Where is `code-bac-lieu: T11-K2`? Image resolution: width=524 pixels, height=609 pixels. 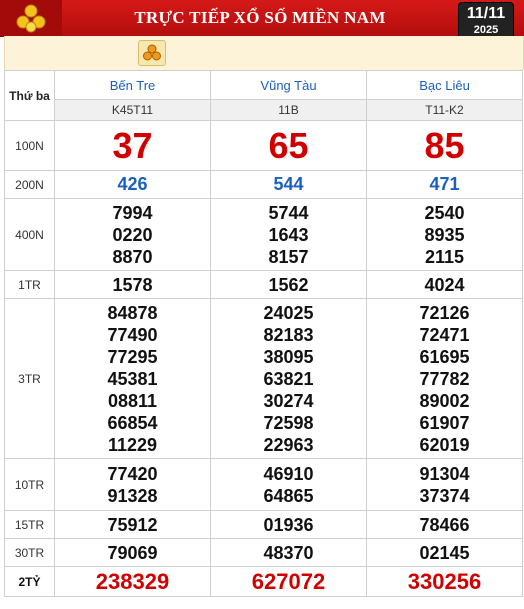 code-bac-lieu: T11-K2 is located at coordinates (444, 110).